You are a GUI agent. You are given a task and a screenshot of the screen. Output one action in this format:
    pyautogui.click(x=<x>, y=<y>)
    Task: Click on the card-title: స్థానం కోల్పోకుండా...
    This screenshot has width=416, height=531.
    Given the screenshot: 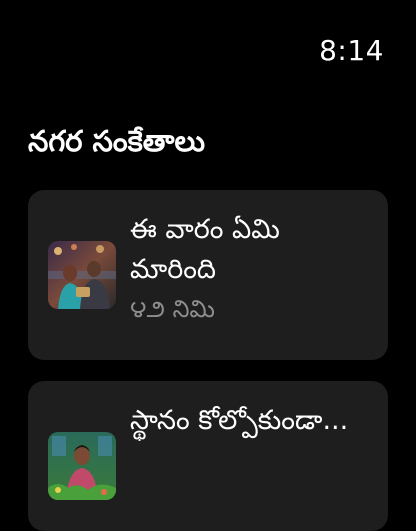 What is the action you would take?
    pyautogui.click(x=239, y=420)
    